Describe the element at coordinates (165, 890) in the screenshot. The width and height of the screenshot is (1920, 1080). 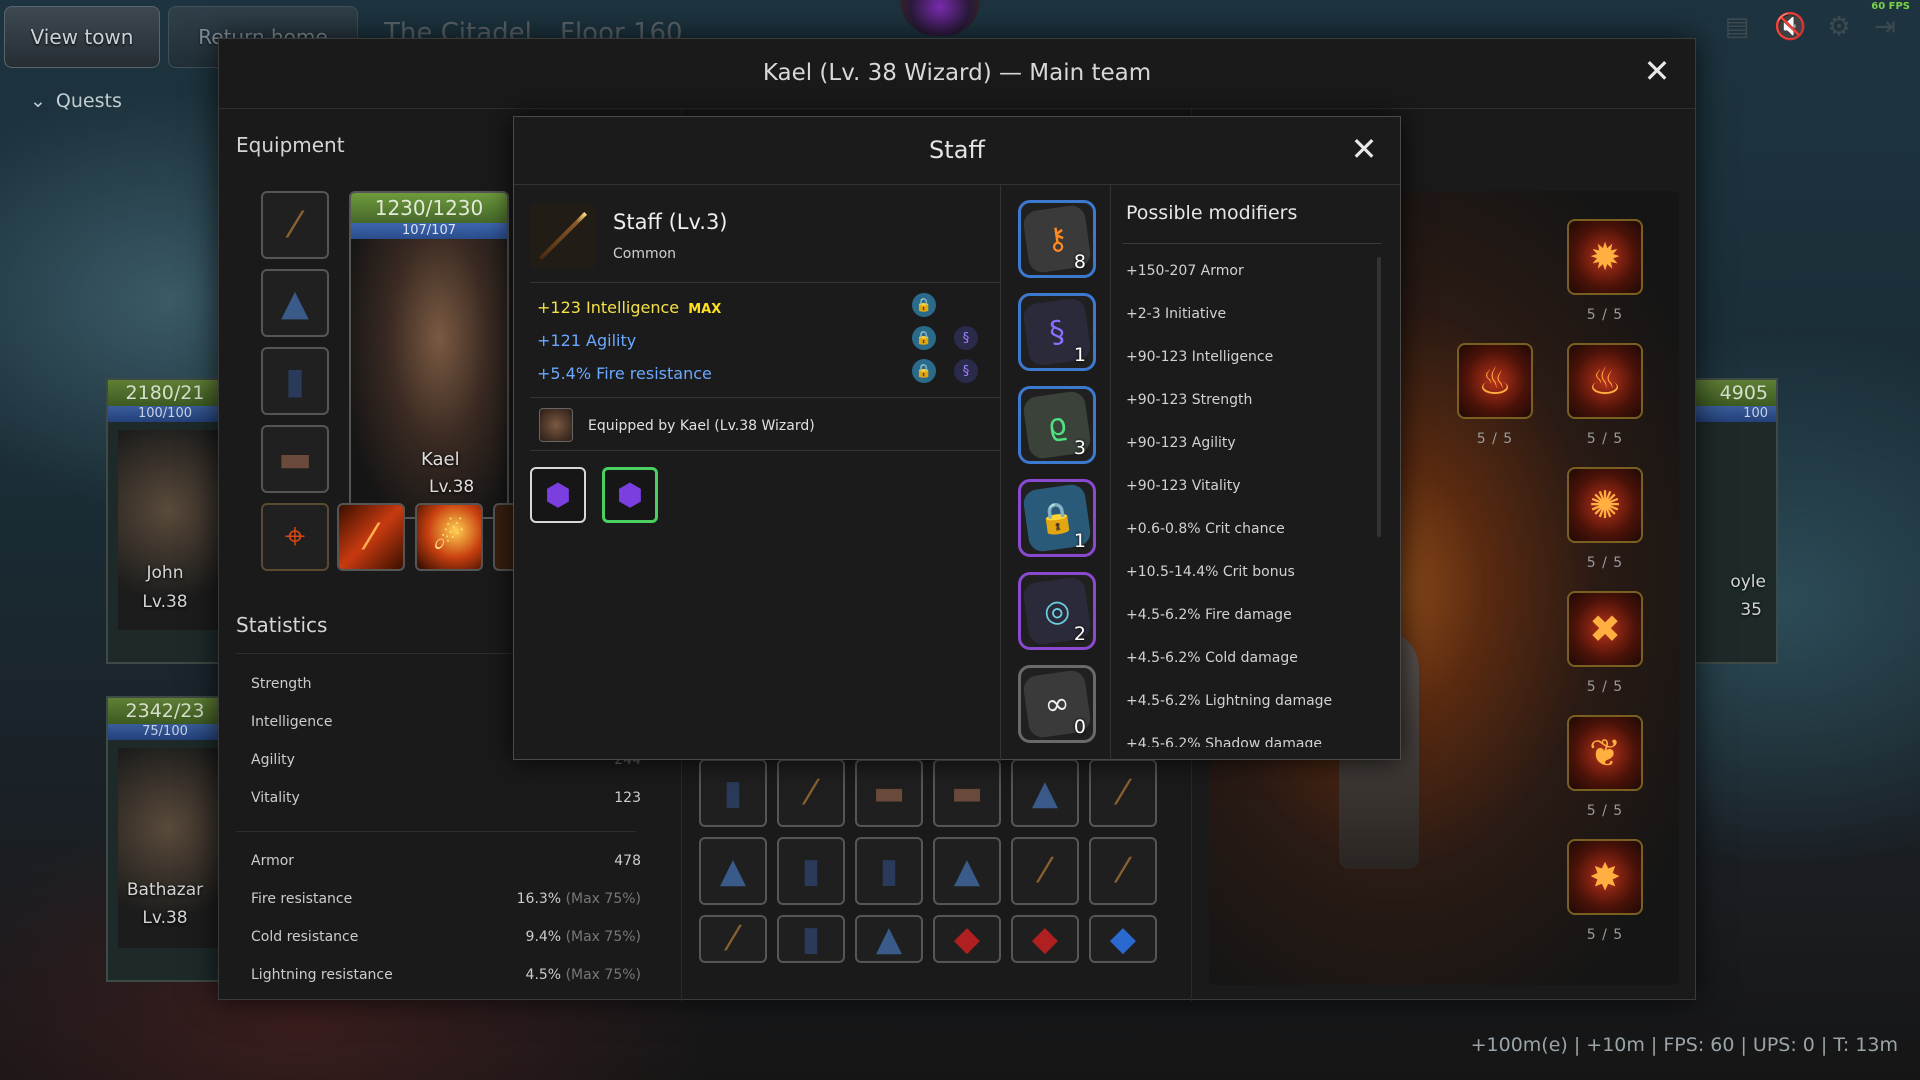
I see `party-name: Bathazar` at that location.